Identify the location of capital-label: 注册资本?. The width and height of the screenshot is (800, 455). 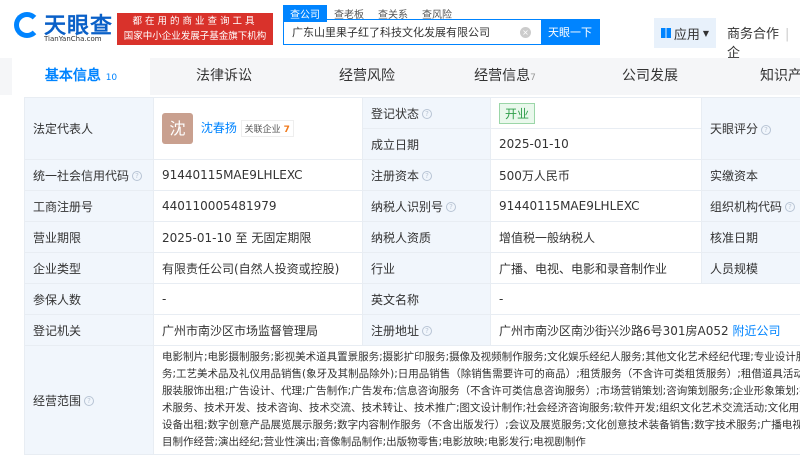
(427, 175).